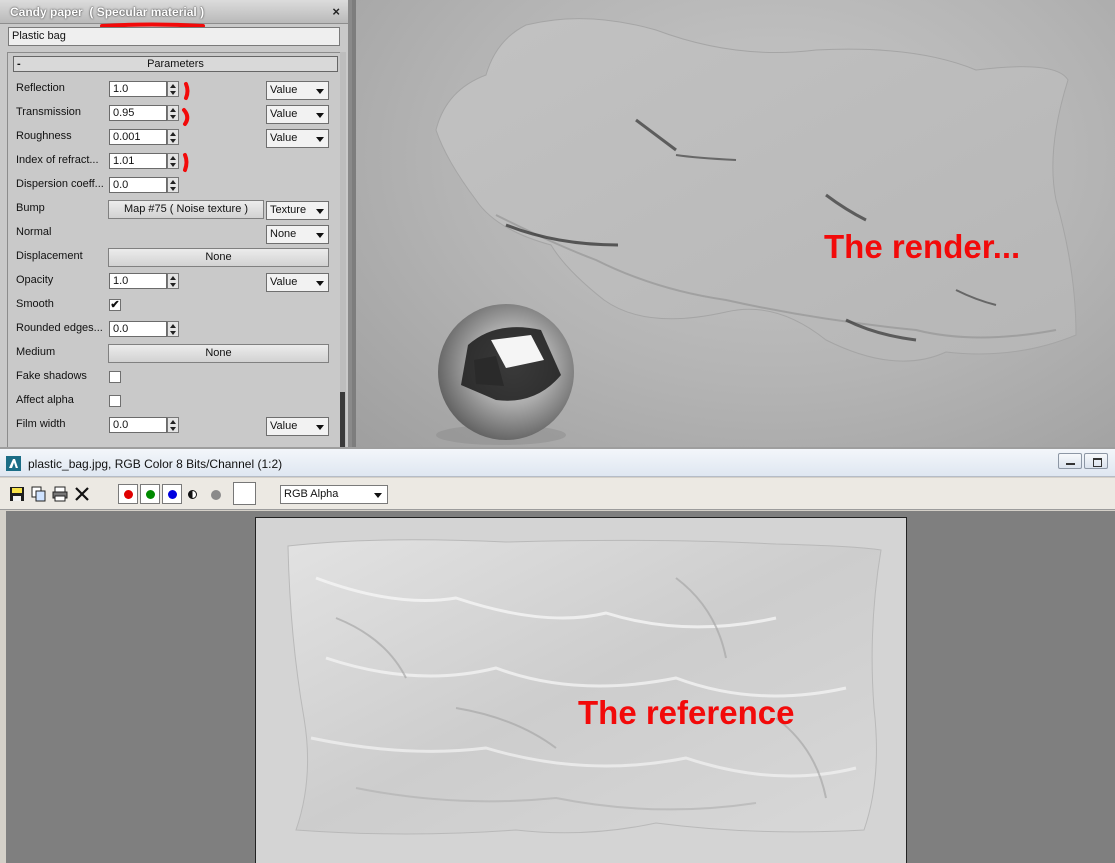 Image resolution: width=1115 pixels, height=863 pixels. What do you see at coordinates (138, 113) in the screenshot?
I see `transmission-input: 0.95` at bounding box center [138, 113].